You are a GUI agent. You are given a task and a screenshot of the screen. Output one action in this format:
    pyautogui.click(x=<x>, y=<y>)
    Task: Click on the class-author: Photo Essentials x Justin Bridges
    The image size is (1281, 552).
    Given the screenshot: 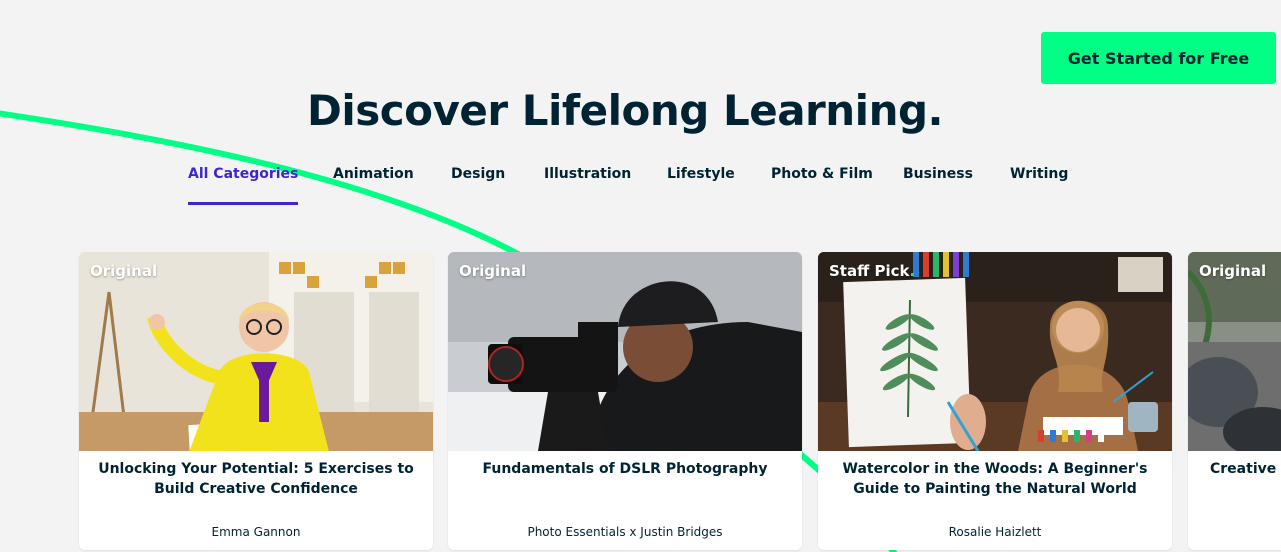 What is the action you would take?
    pyautogui.click(x=625, y=532)
    